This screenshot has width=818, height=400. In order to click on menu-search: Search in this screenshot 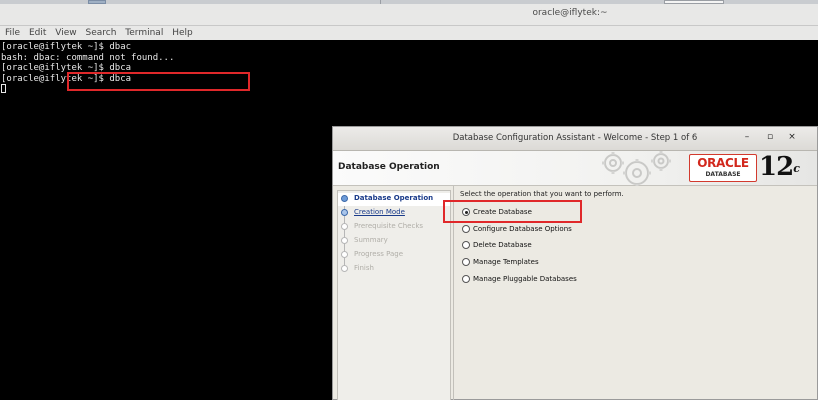, I will do `click(100, 33)`.